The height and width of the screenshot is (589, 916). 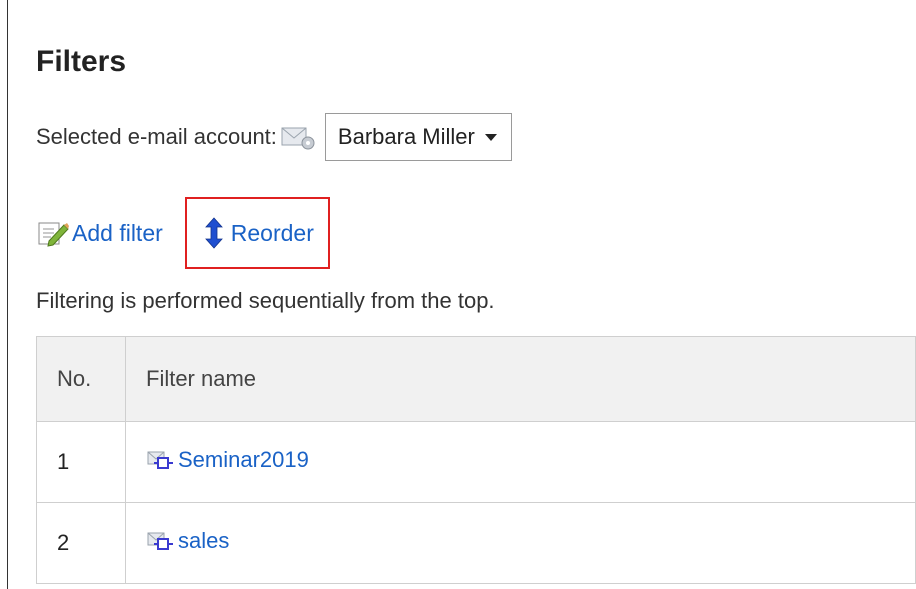 What do you see at coordinates (53, 233) in the screenshot?
I see `edit-note-icon` at bounding box center [53, 233].